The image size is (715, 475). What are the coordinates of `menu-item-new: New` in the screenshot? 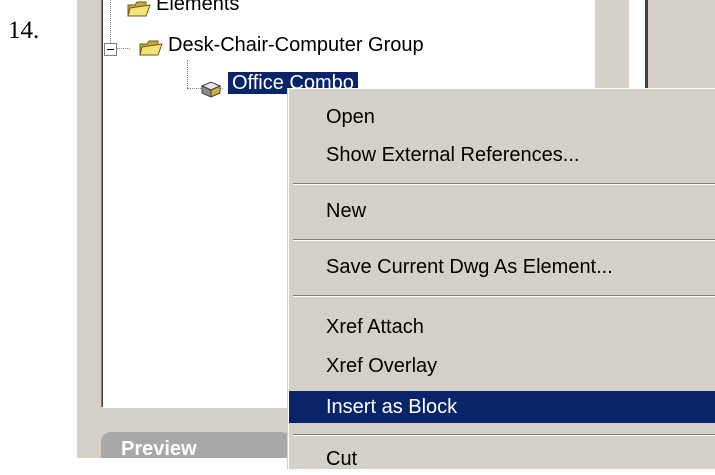 It's located at (502, 211).